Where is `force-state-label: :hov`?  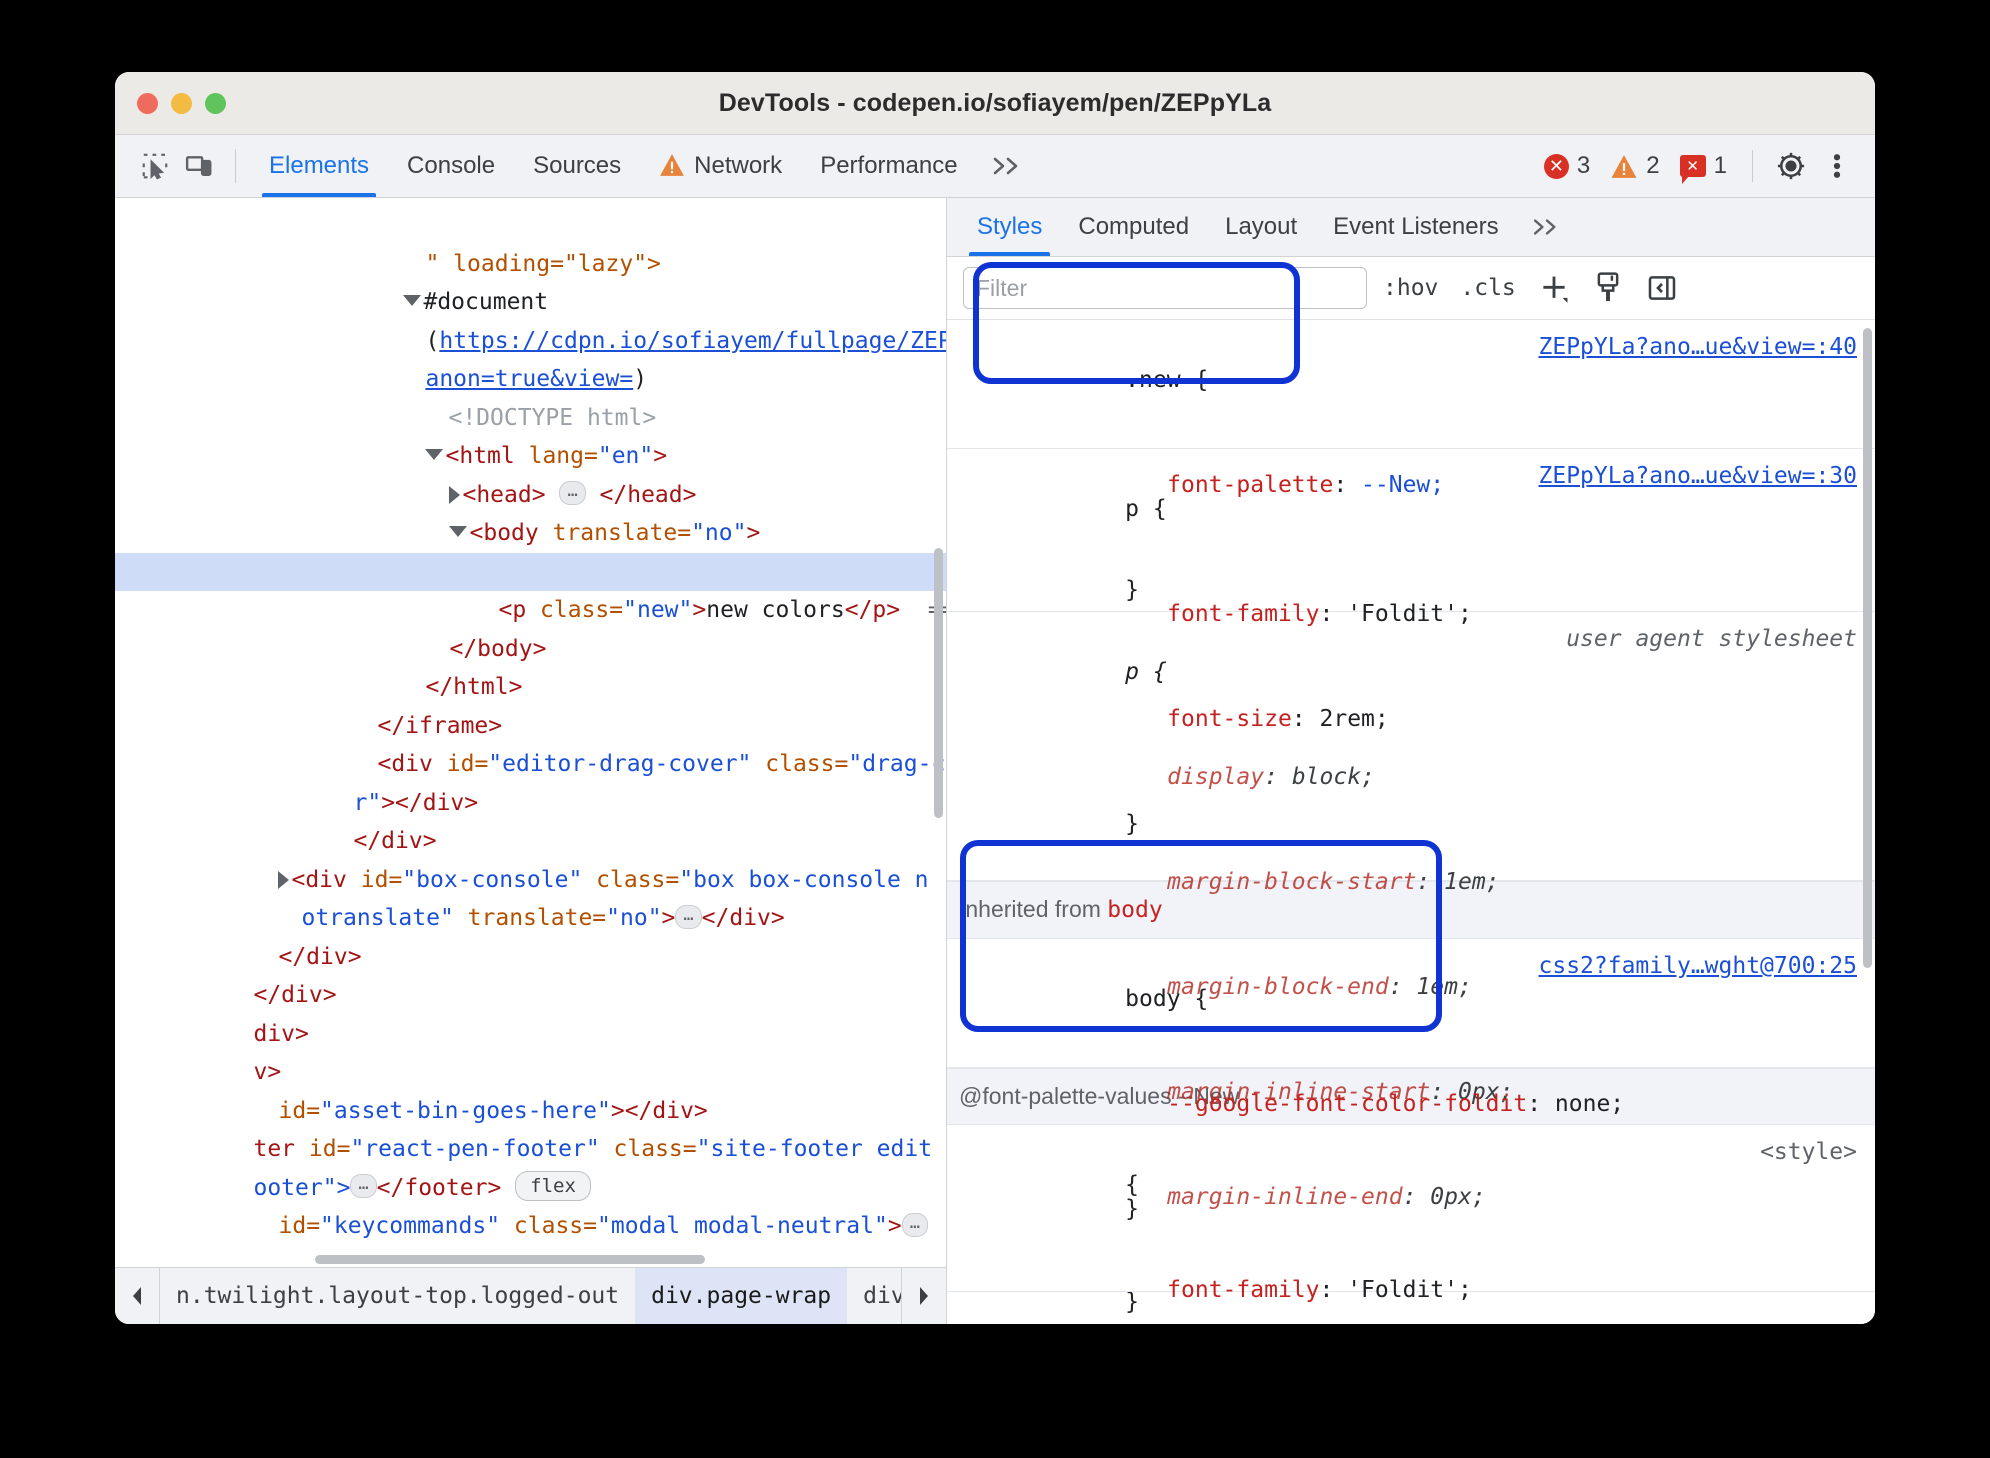 force-state-label: :hov is located at coordinates (1411, 288).